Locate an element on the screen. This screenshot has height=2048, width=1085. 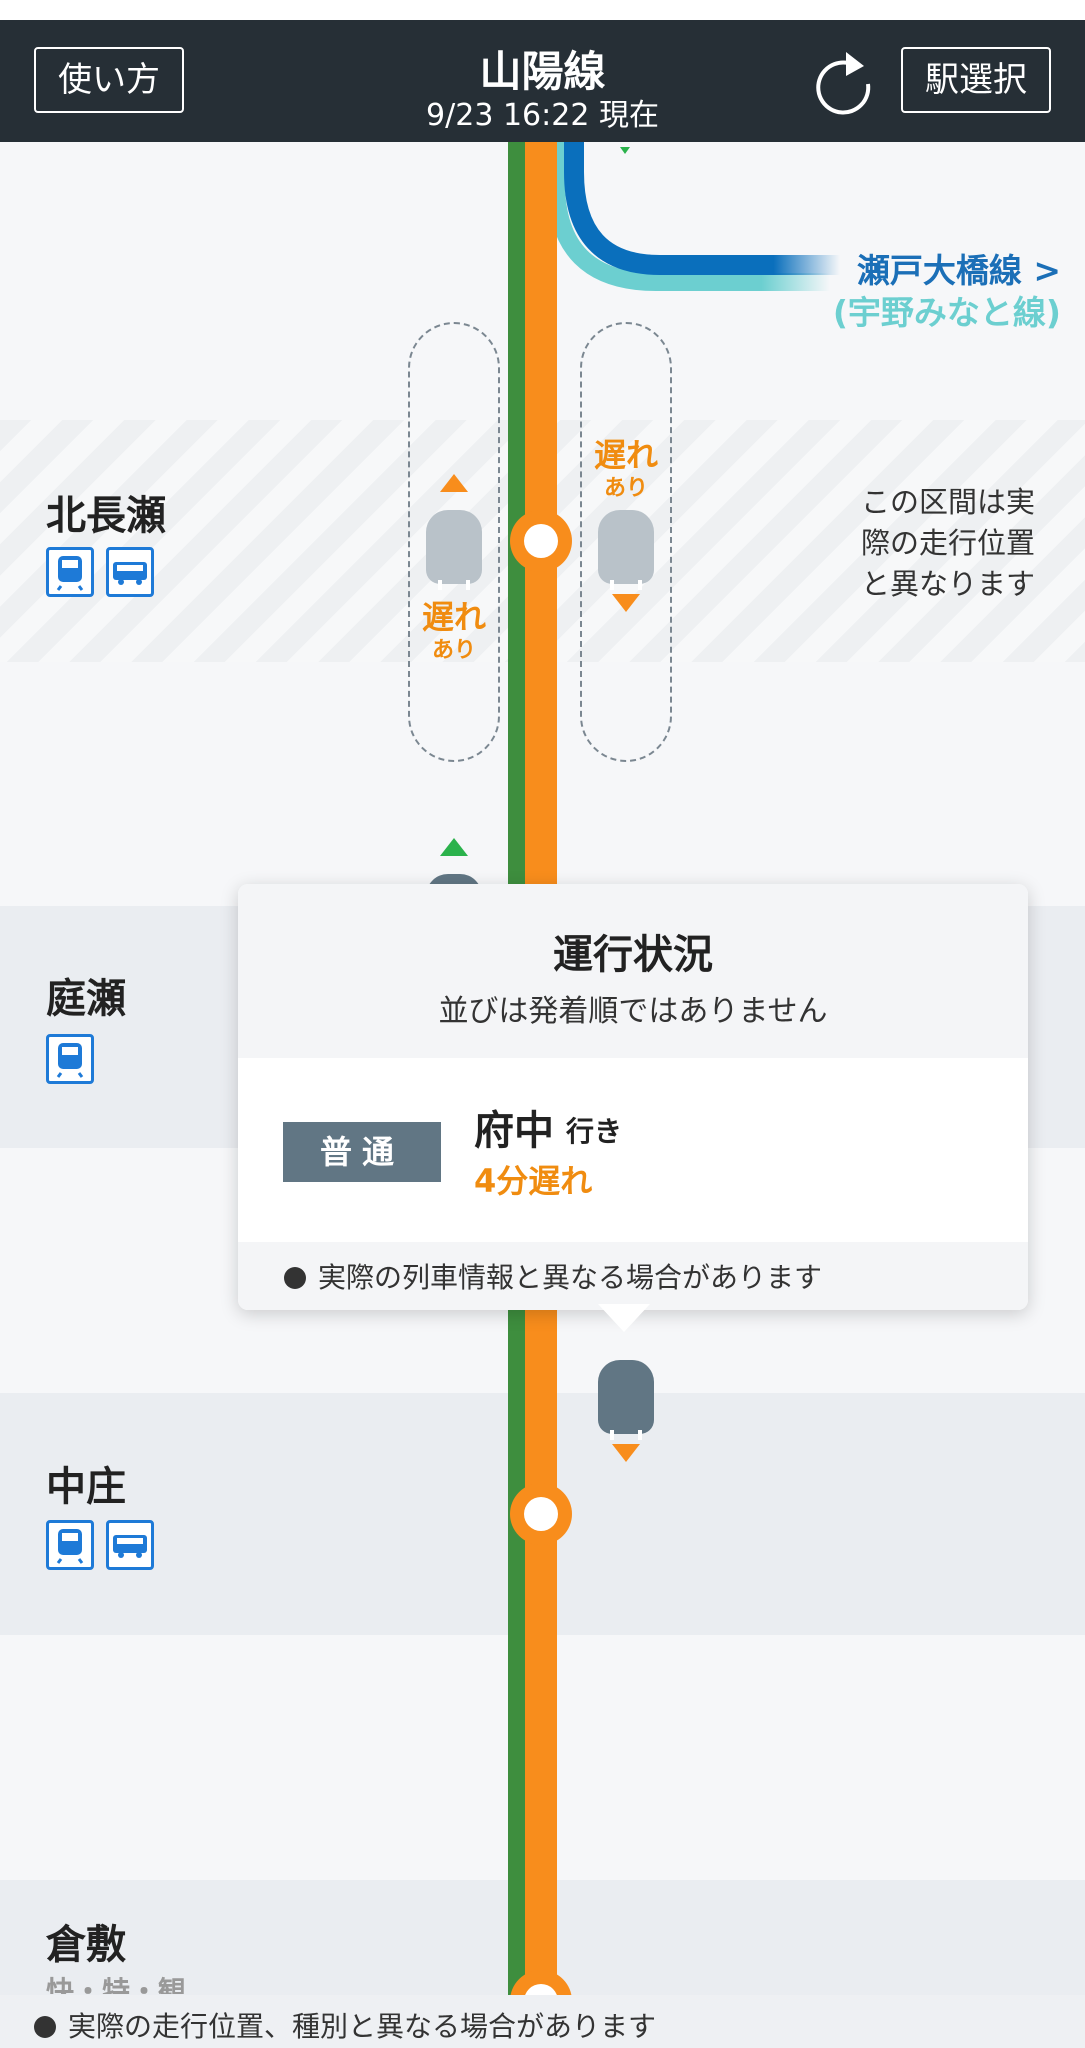
train-marker-up is located at coordinates (454, 550).